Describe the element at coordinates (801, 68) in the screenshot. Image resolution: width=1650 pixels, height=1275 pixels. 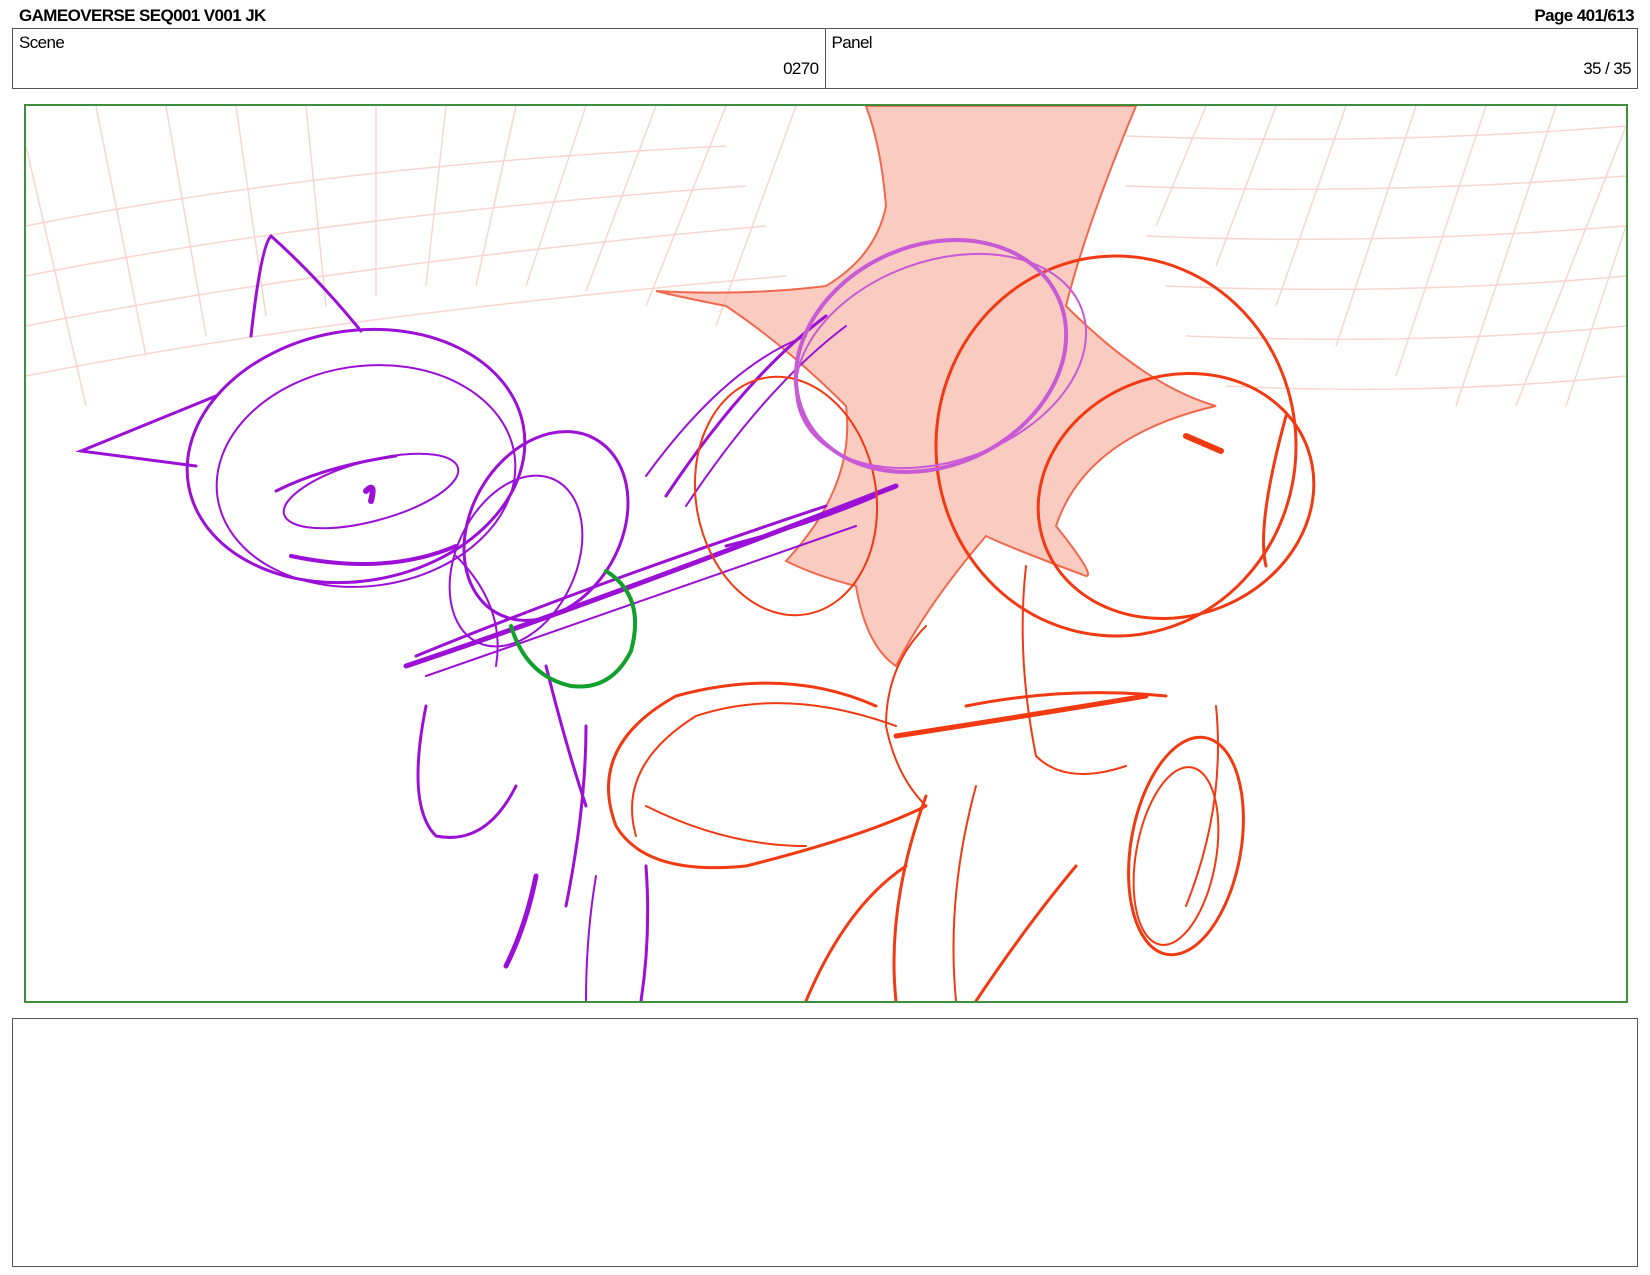
I see `scene-value: 0270` at that location.